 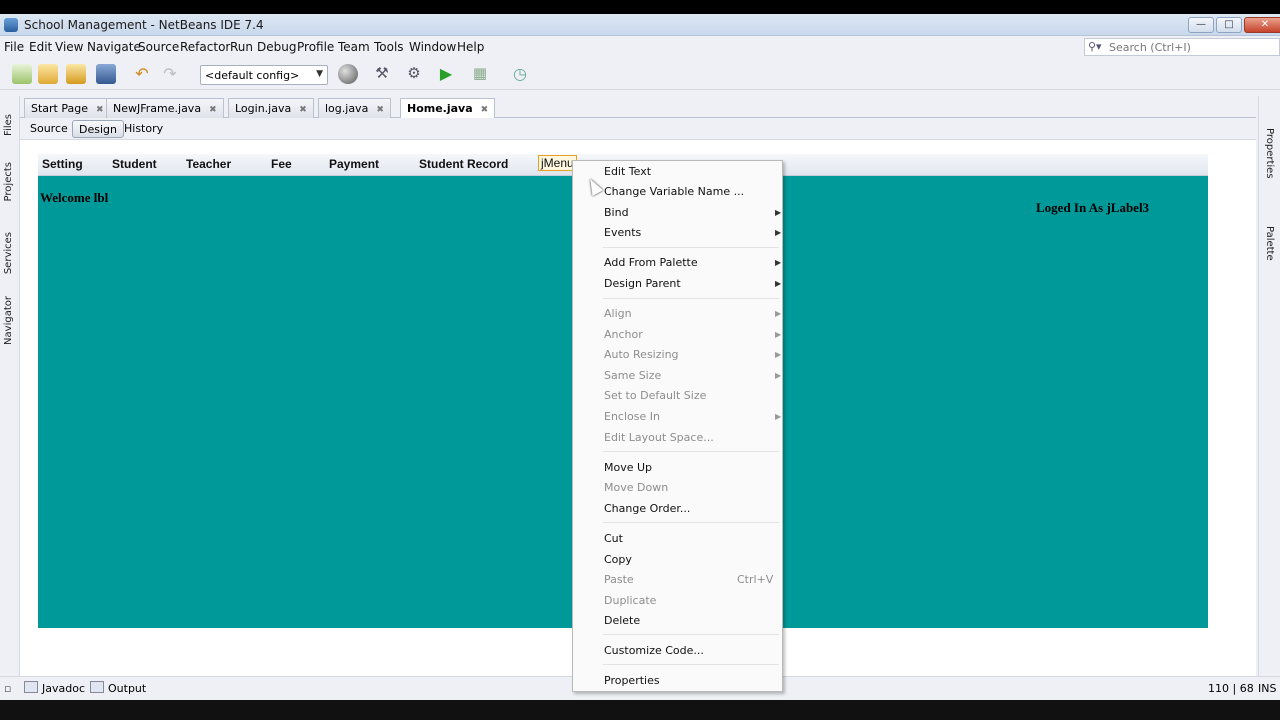 I want to click on menu-window: Window, so click(x=432, y=47).